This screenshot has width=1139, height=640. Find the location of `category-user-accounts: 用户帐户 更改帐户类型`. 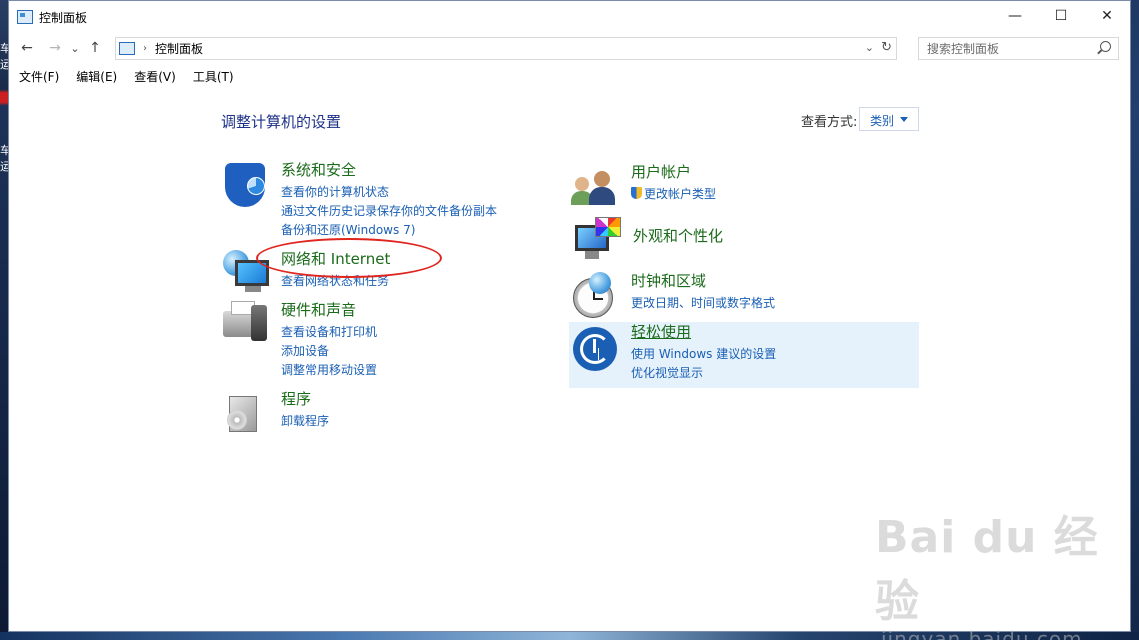

category-user-accounts: 用户帐户 更改帐户类型 is located at coordinates (643, 188).